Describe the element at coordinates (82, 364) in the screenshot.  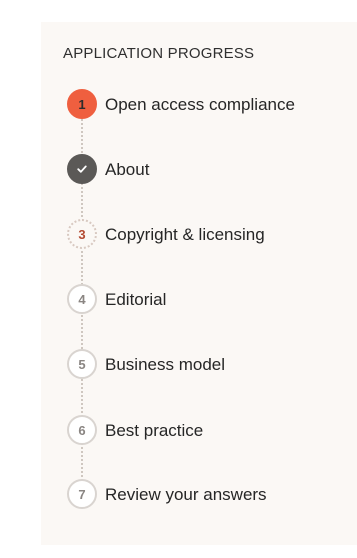
I see `step-number-badge: 5` at that location.